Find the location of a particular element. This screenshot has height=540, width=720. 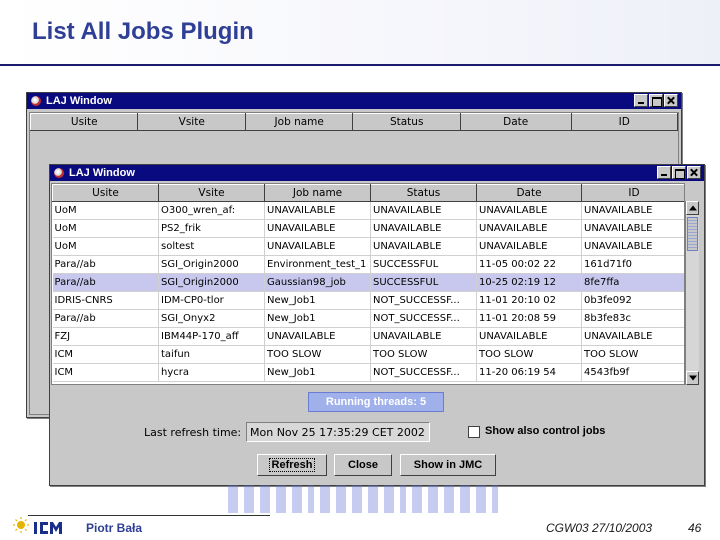

last-refresh-label: Last refresh time: is located at coordinates (193, 432).